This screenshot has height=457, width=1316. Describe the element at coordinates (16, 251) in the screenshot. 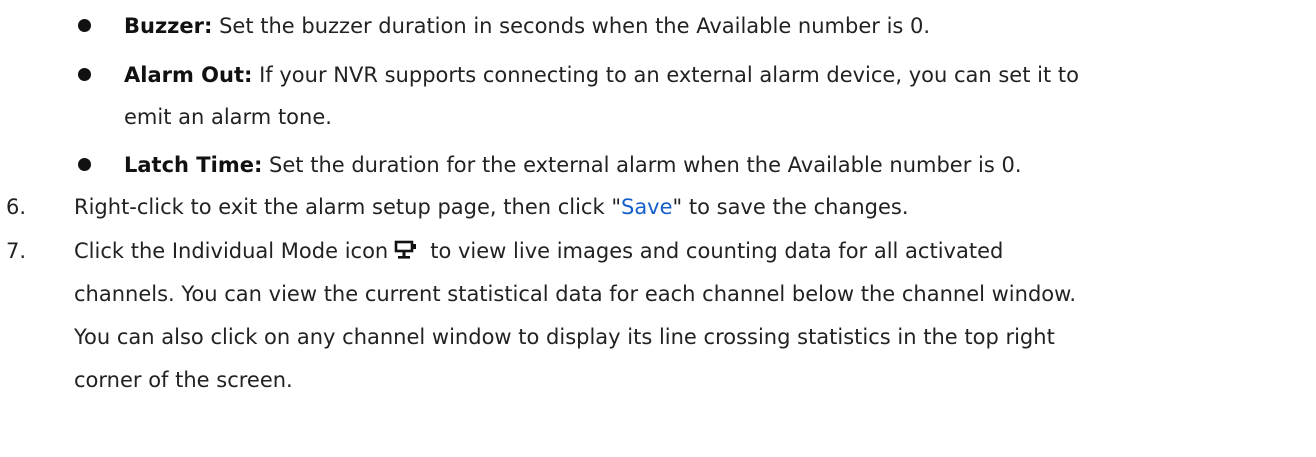

I see `step-number: 7.` at that location.